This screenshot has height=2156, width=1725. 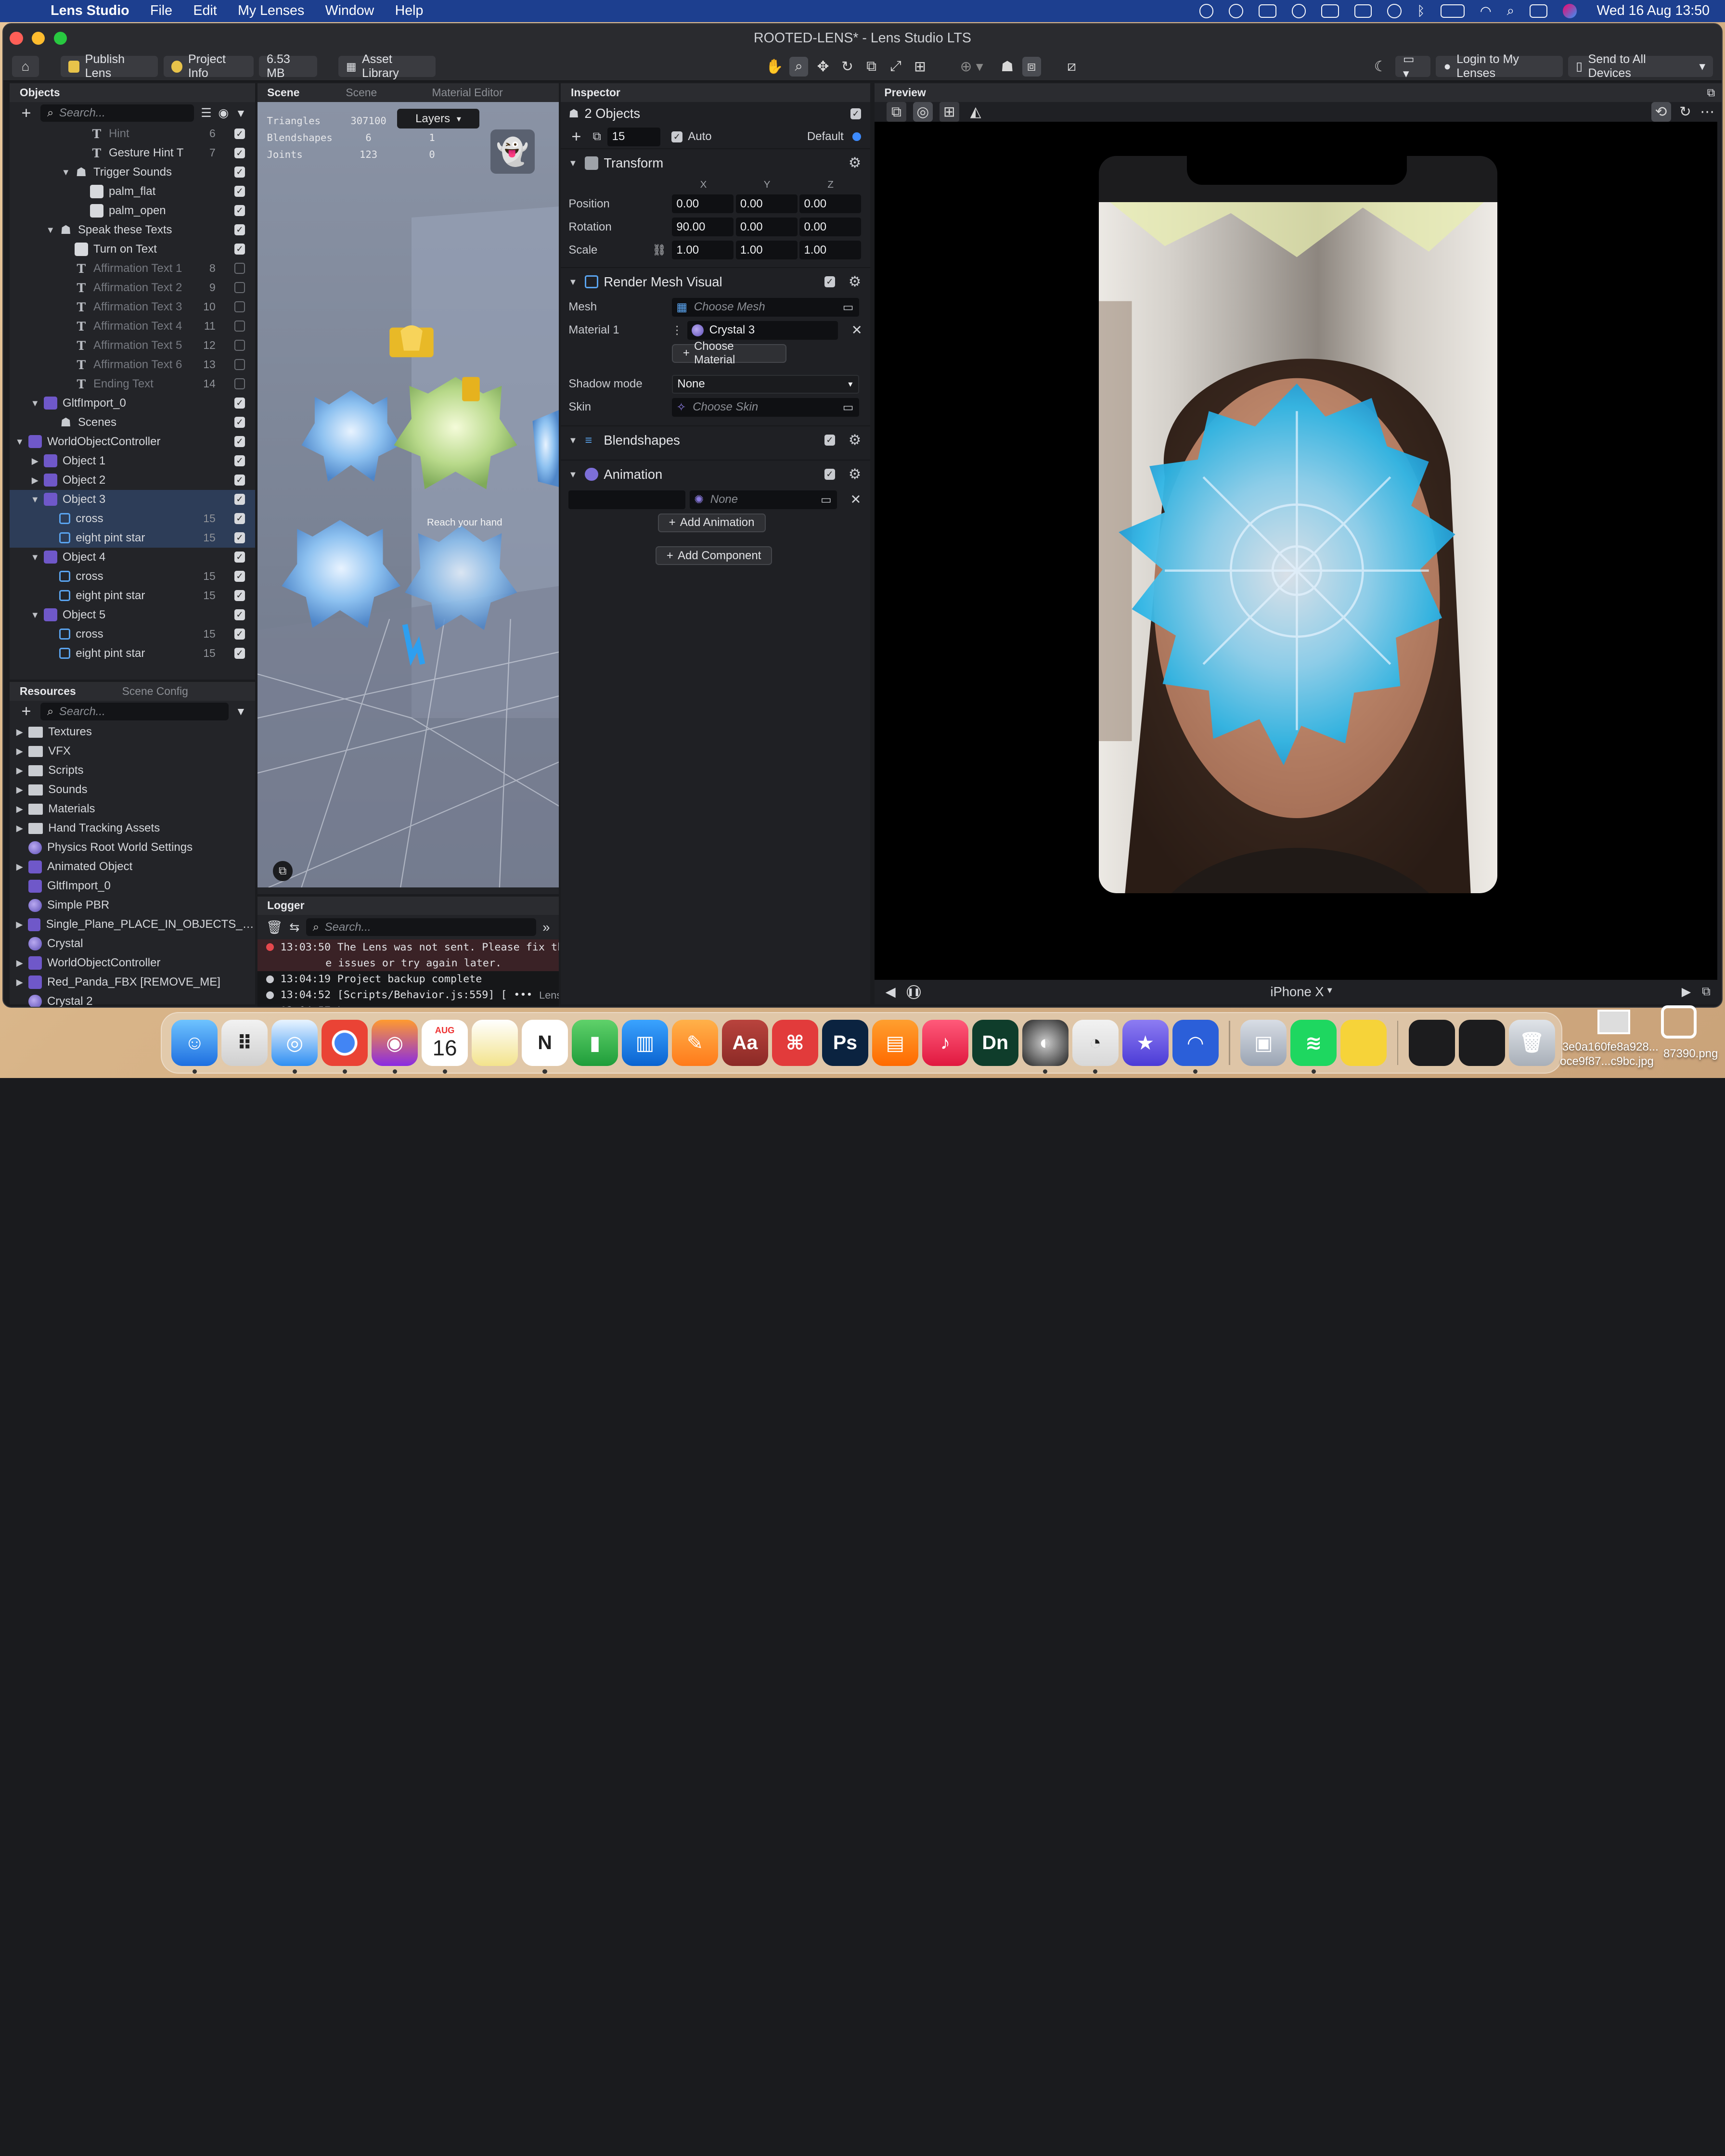 I want to click on tab-scene-config: Scene Config, so click(x=155, y=691).